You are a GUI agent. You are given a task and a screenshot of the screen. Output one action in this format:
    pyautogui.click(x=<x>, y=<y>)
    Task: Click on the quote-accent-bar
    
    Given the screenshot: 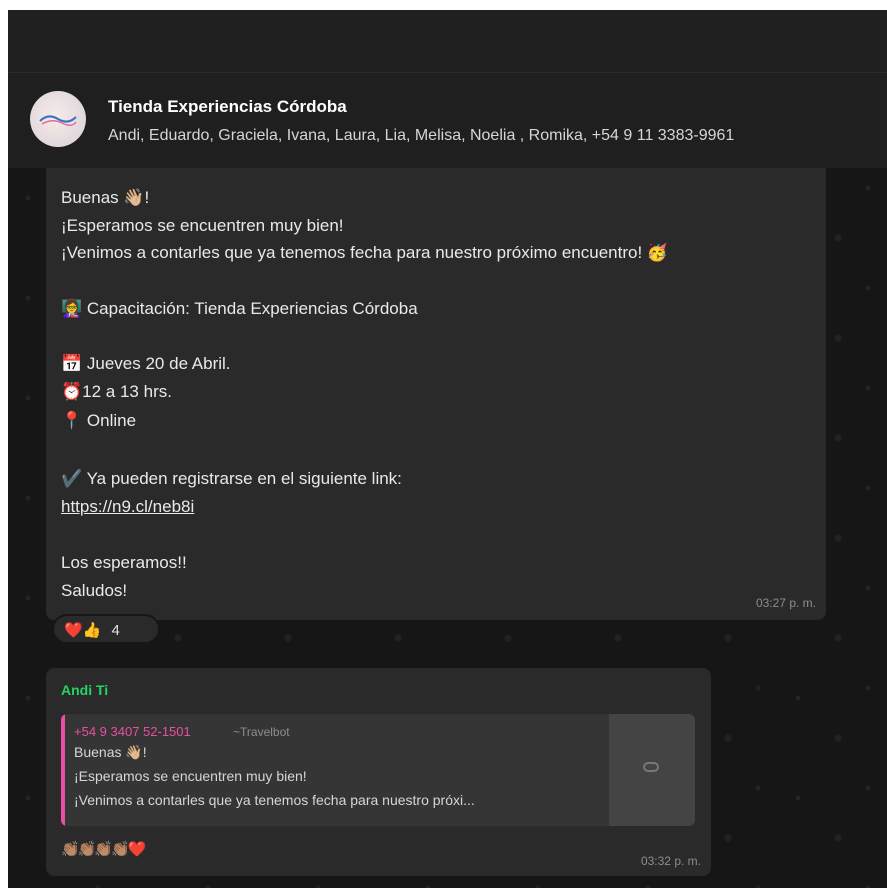 What is the action you would take?
    pyautogui.click(x=63, y=770)
    